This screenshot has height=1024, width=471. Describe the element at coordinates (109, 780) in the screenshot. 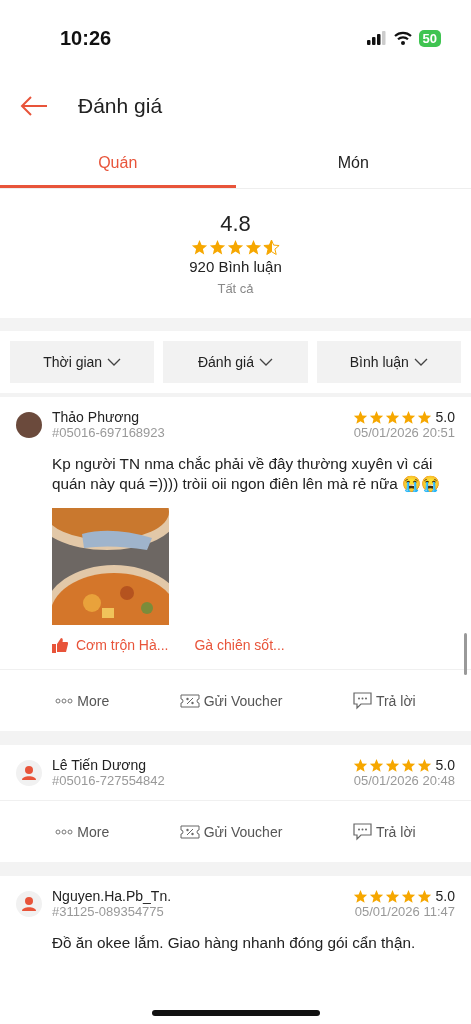

I see `order-id: #05016-727554842` at that location.